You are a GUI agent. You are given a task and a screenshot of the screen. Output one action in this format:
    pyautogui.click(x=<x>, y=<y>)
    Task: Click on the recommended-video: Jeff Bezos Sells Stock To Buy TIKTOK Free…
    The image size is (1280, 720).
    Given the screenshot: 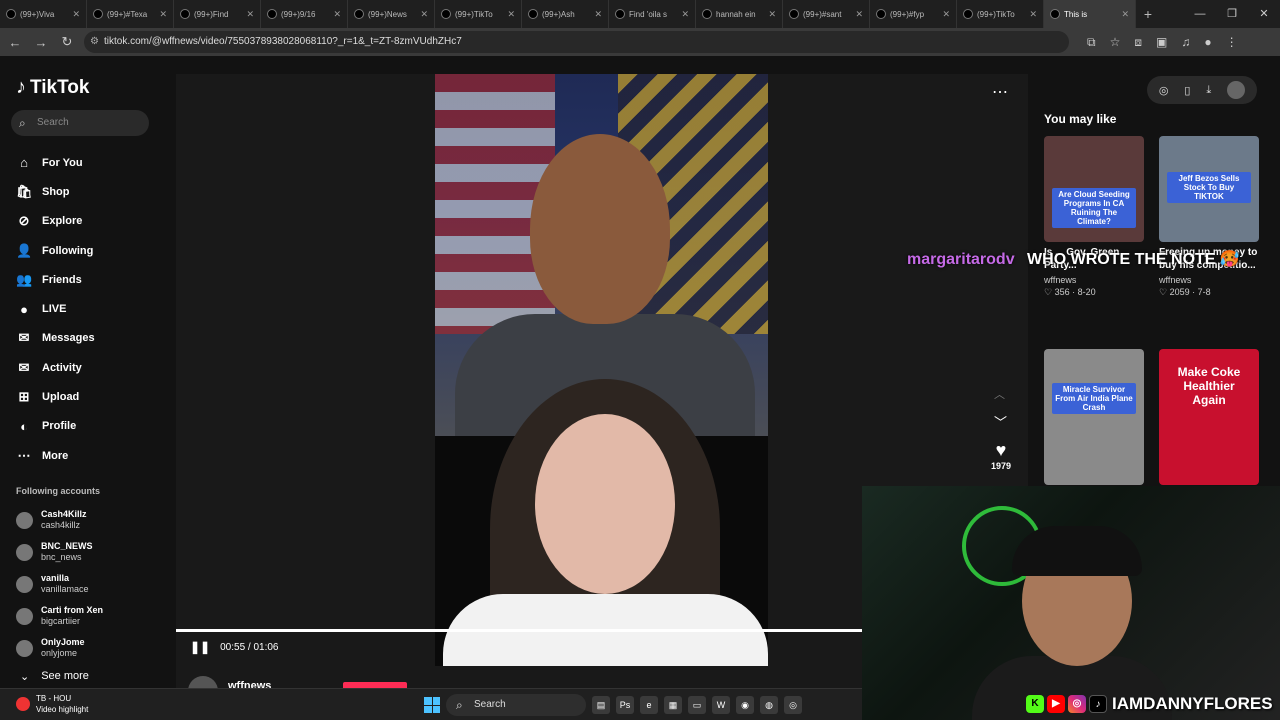 What is the action you would take?
    pyautogui.click(x=1209, y=217)
    